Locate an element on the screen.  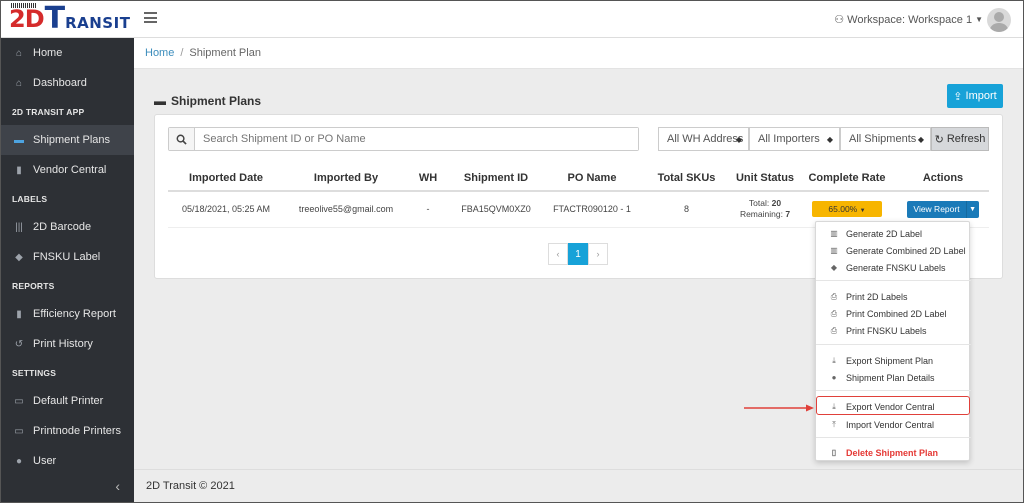
sidebar-item-default-printer: ▭ Default Printer is located at coordinates (67, 401).